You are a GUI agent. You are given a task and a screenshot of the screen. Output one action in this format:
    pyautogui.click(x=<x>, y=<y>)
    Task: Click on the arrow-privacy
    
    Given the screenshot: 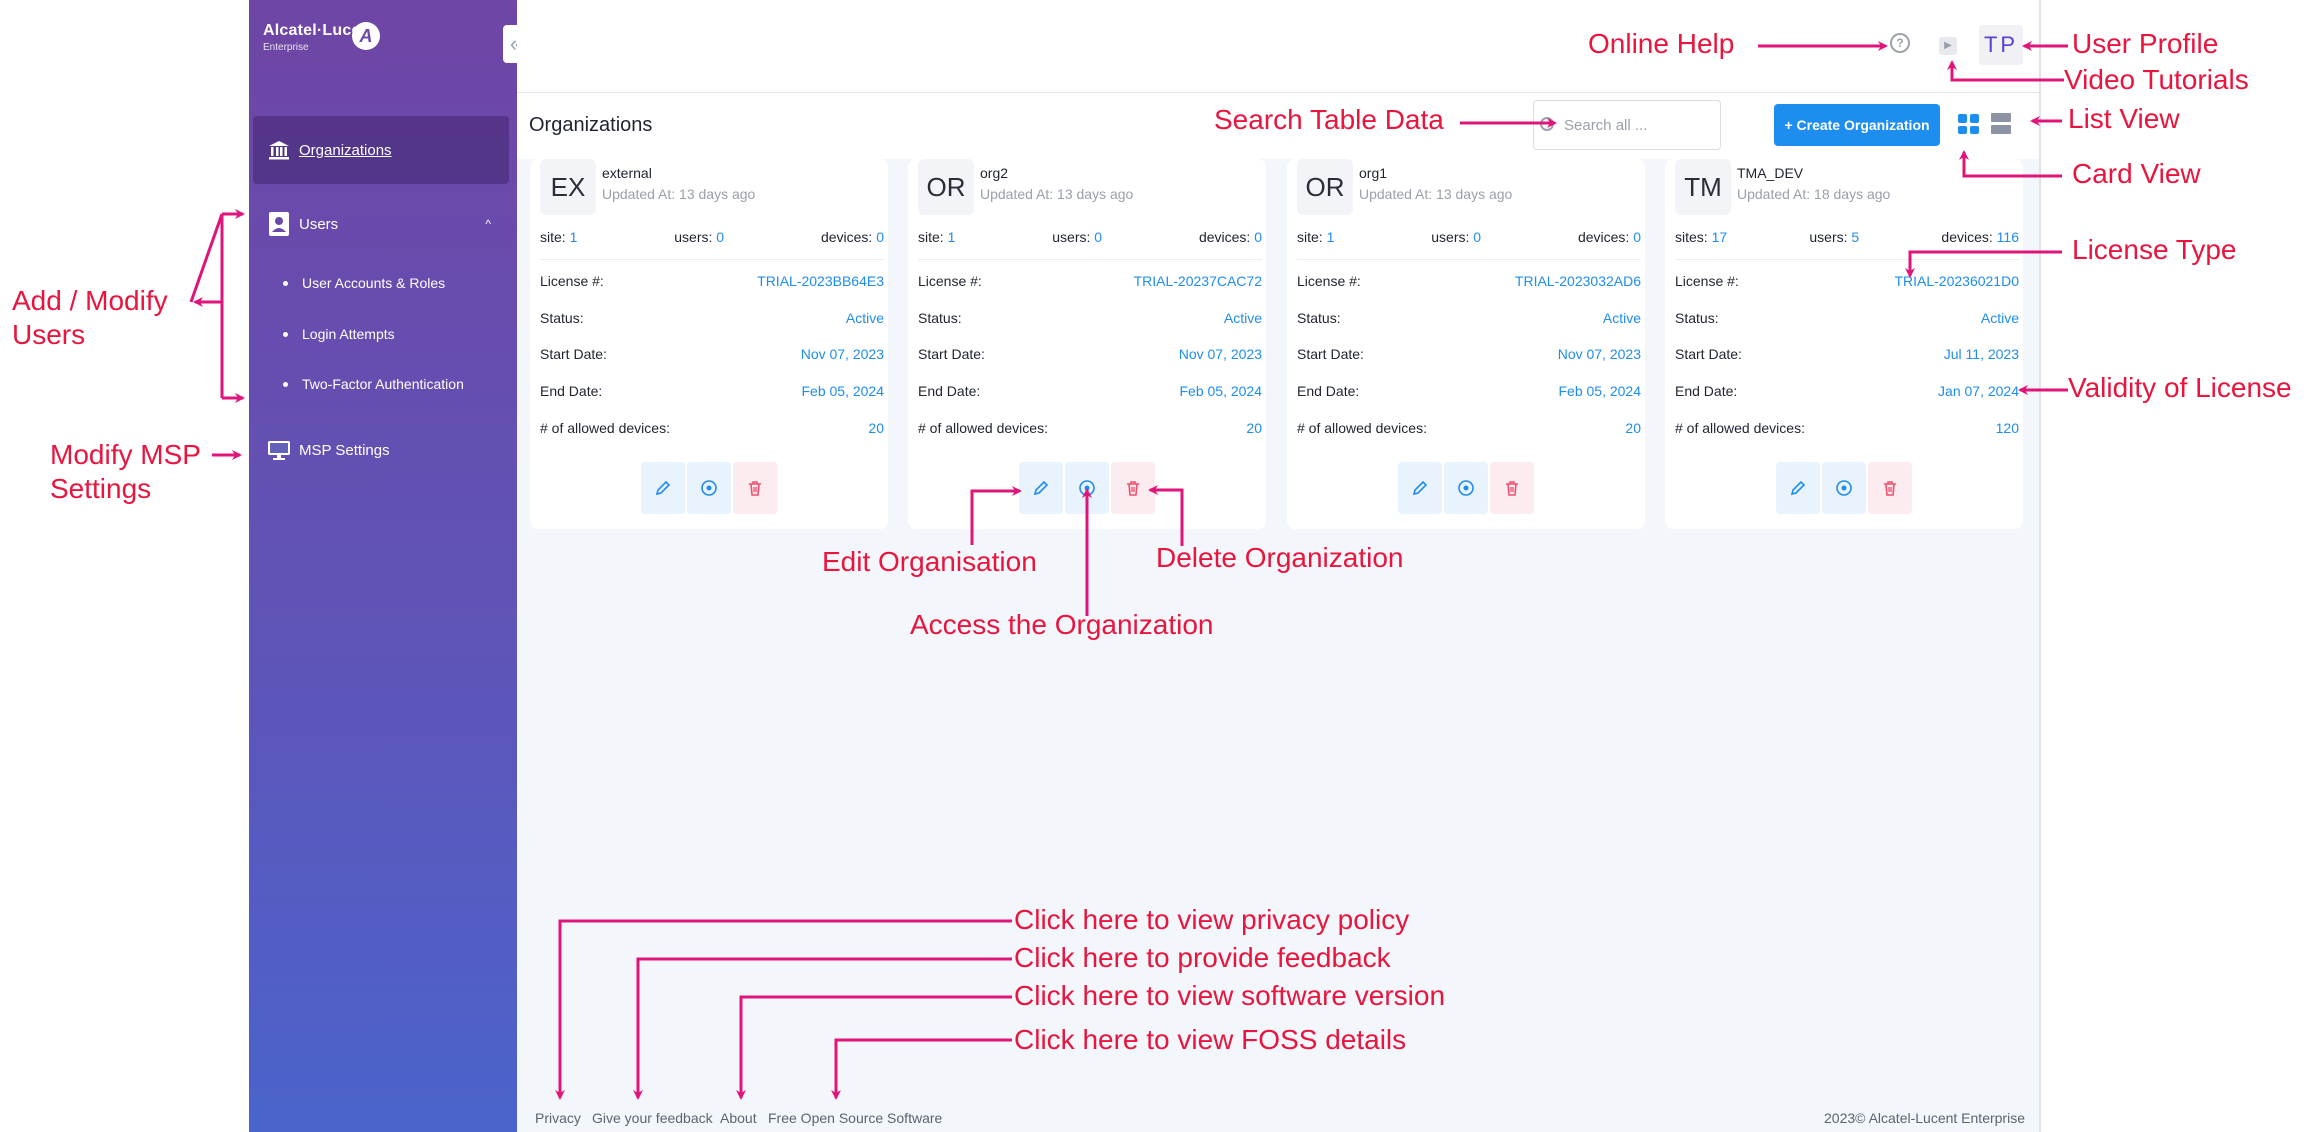 What is the action you would take?
    pyautogui.click(x=783, y=1009)
    